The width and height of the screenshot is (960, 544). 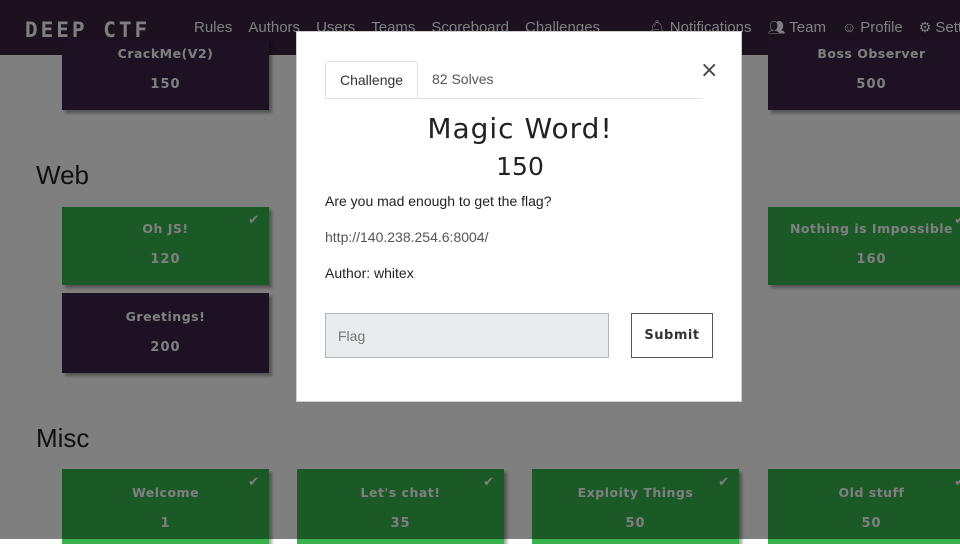 I want to click on submit-button: Submit, so click(x=672, y=335).